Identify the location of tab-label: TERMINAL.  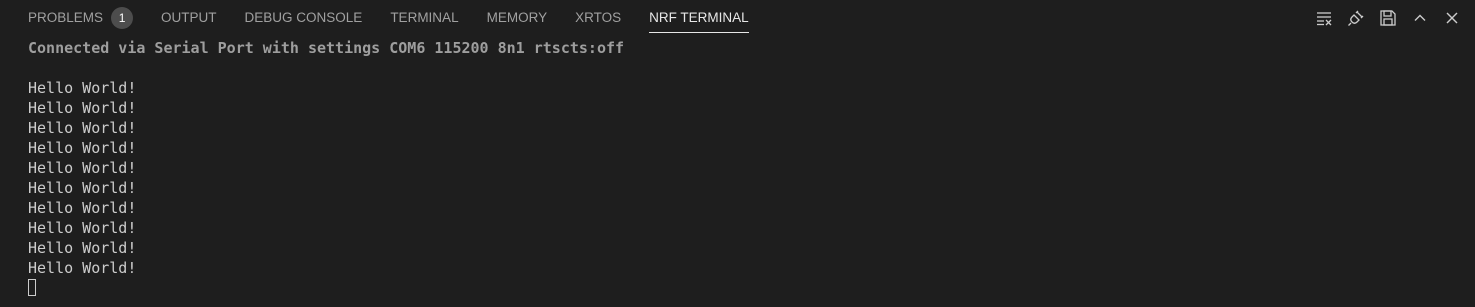
(424, 17).